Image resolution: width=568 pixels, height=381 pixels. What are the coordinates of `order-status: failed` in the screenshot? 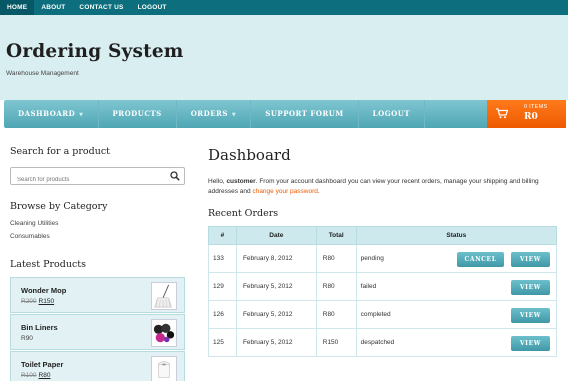 It's located at (368, 286).